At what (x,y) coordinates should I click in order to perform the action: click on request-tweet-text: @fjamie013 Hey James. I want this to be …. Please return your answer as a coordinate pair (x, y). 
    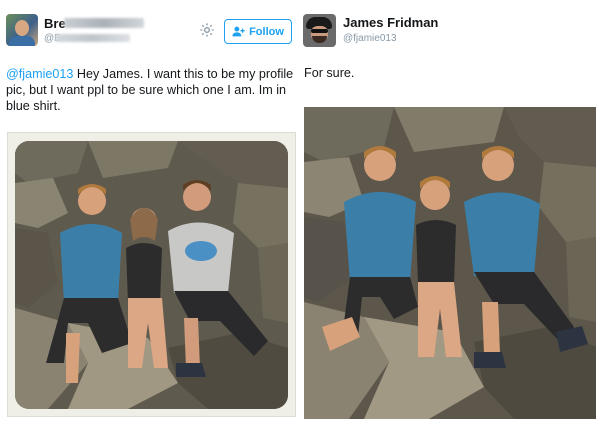
    Looking at the image, I should click on (151, 90).